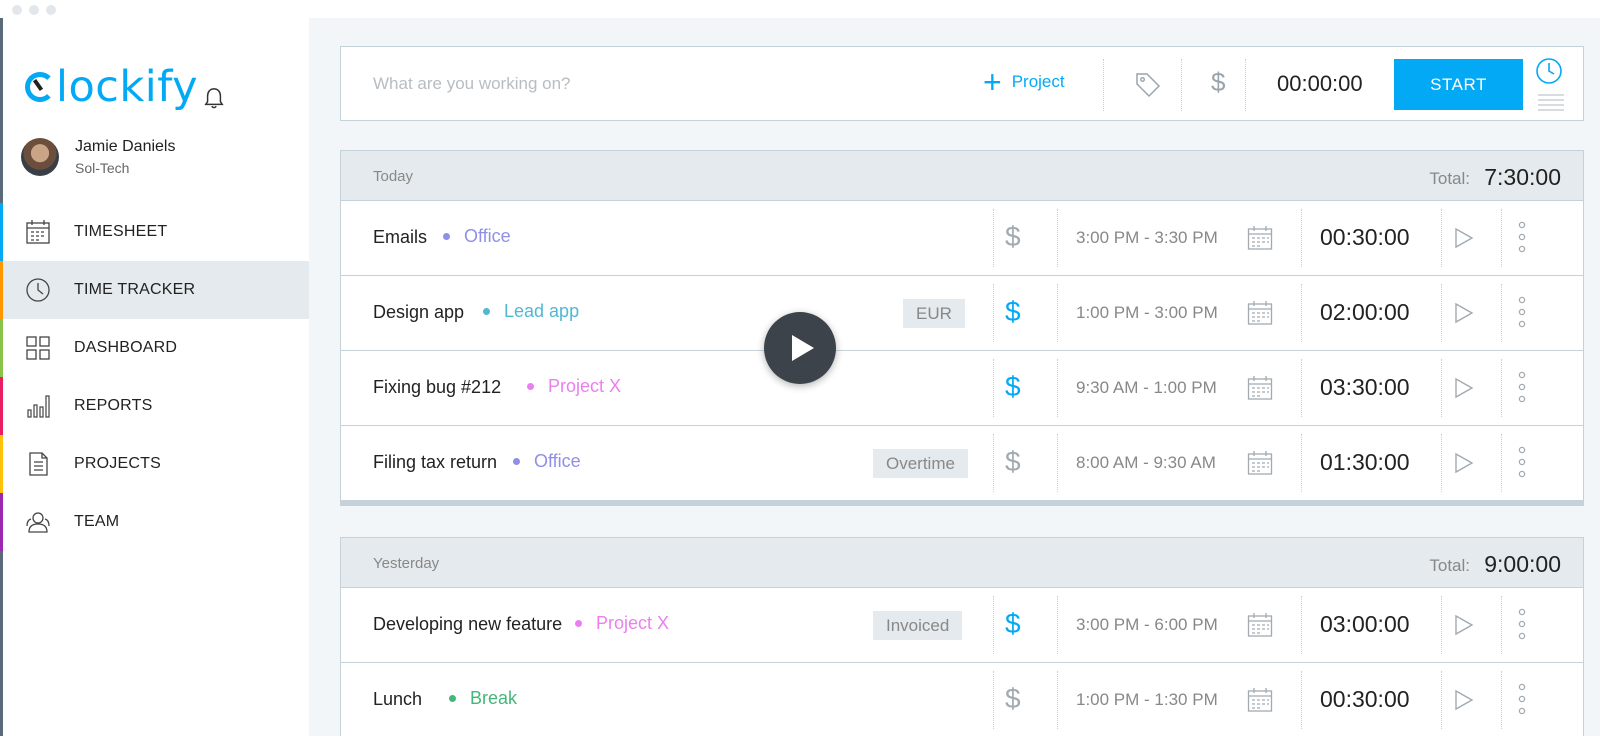  I want to click on entry-project: Break, so click(483, 698).